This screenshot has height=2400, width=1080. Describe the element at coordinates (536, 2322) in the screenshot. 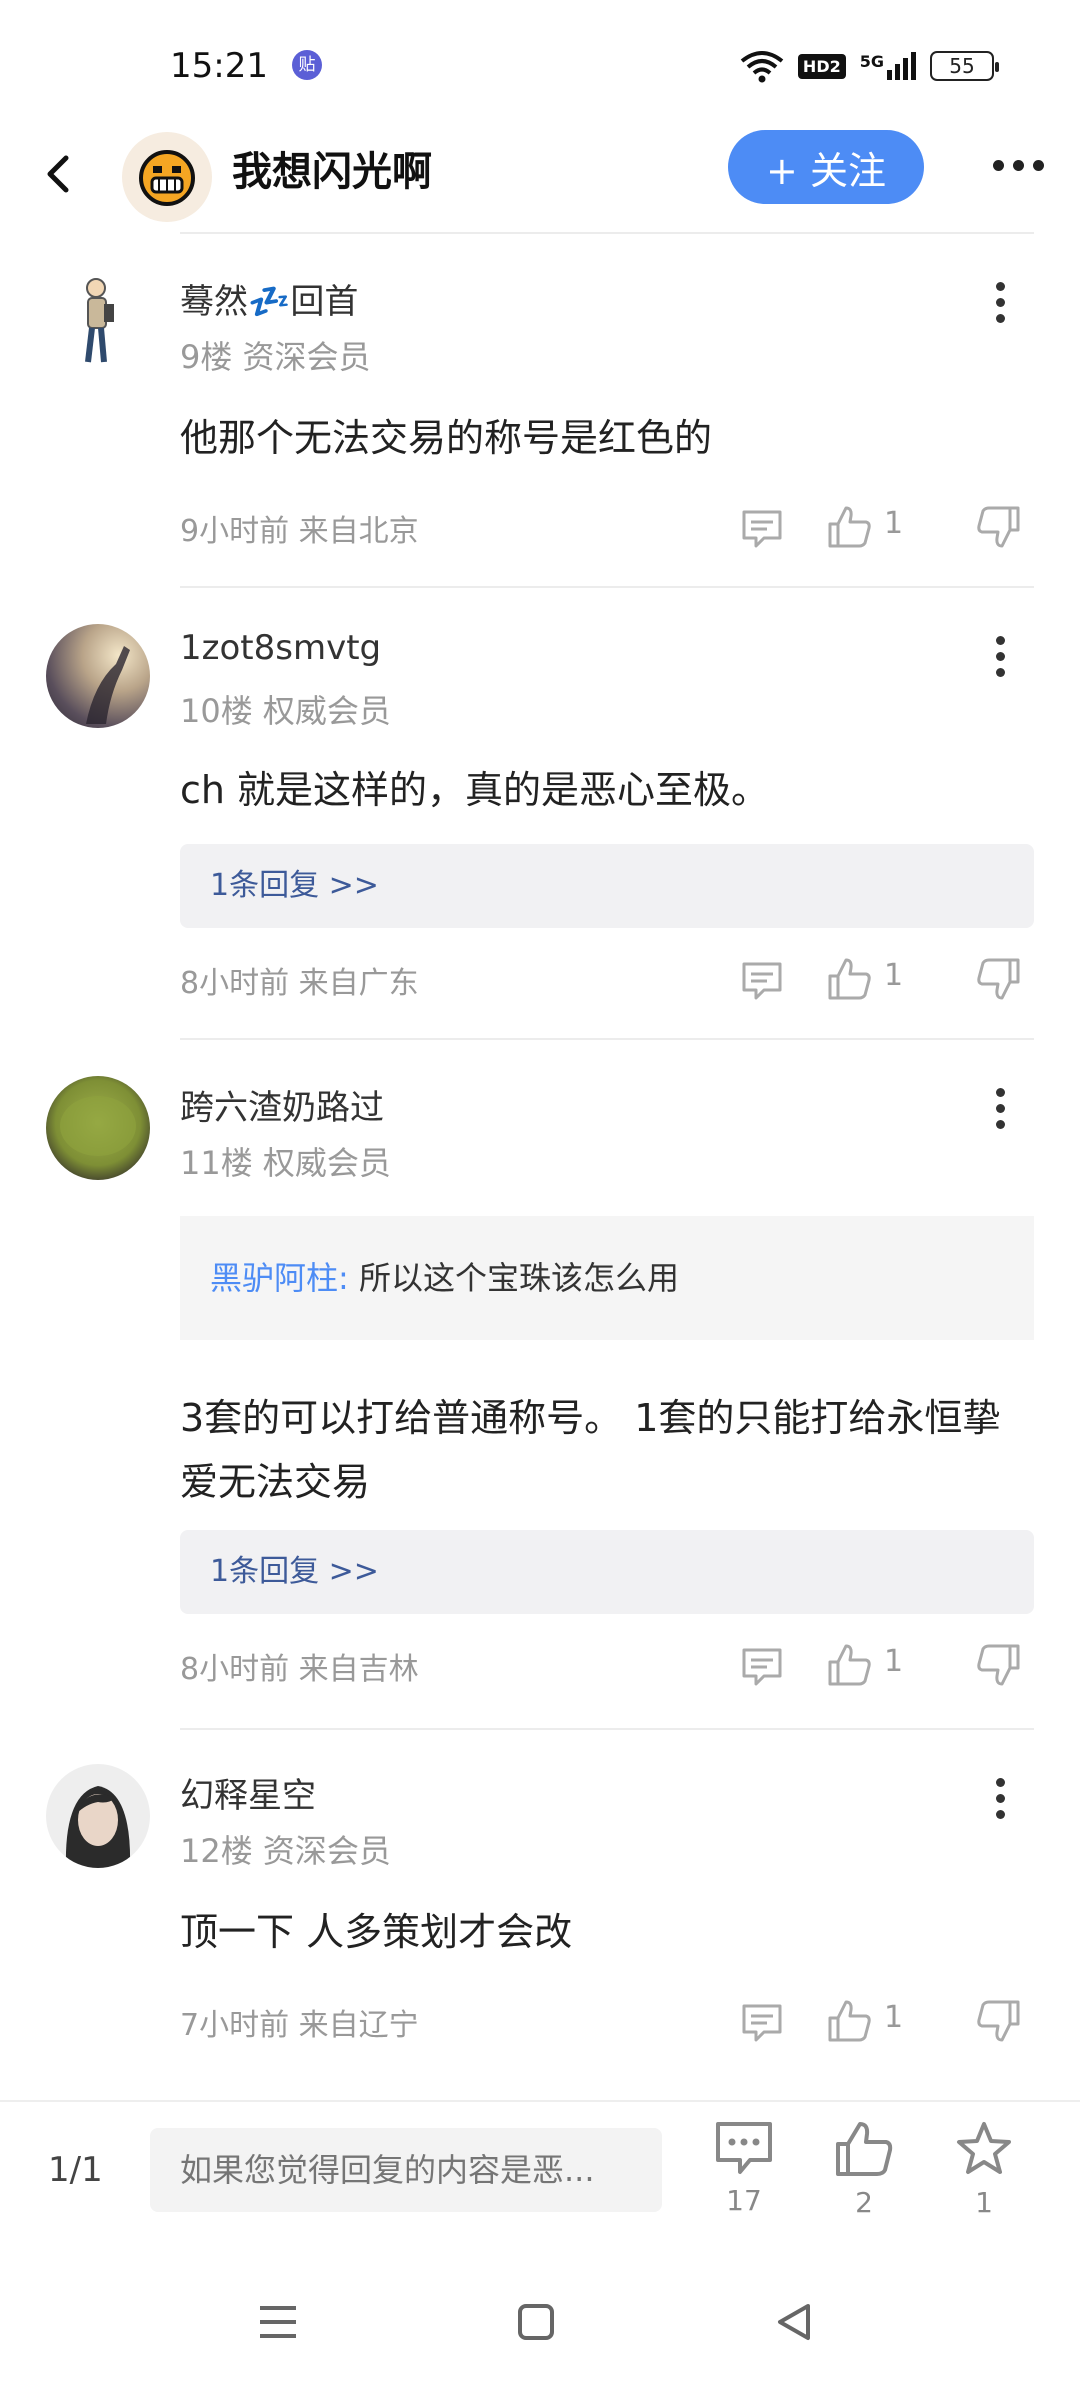

I see `home-square-icon` at that location.